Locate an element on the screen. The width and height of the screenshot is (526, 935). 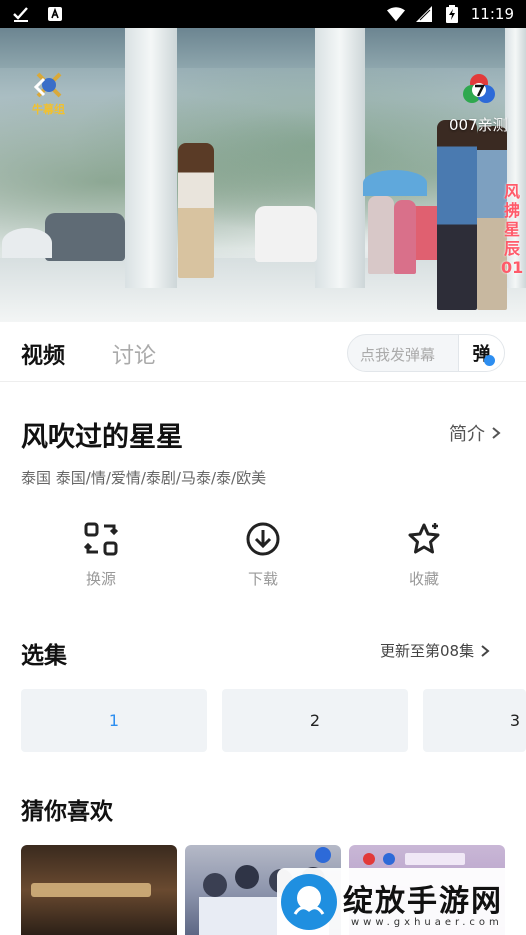
intro-label: 简介 is located at coordinates (467, 434).